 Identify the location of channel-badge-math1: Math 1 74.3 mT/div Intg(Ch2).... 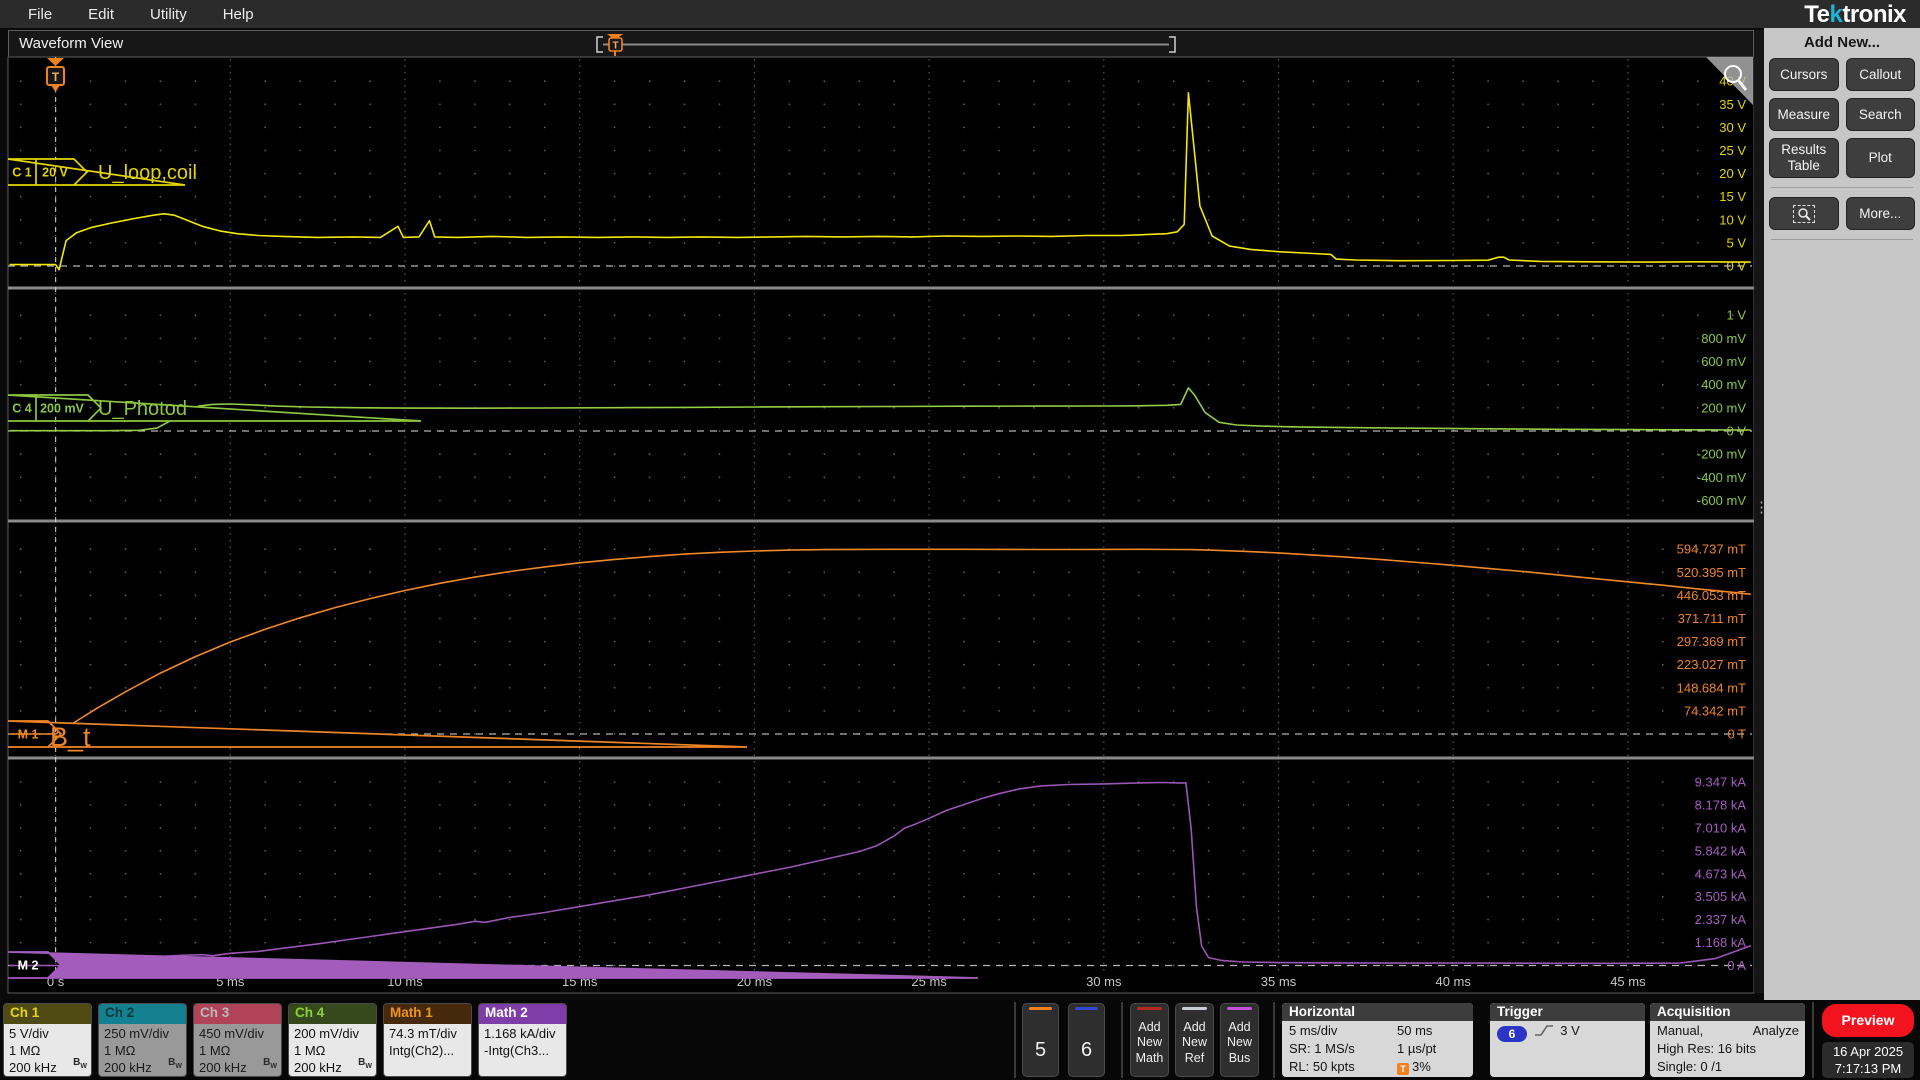
(427, 1040).